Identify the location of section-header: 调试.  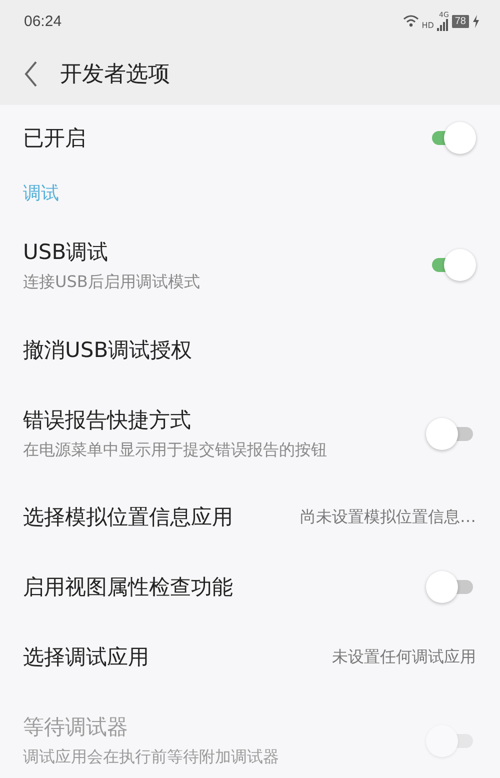
(40, 194).